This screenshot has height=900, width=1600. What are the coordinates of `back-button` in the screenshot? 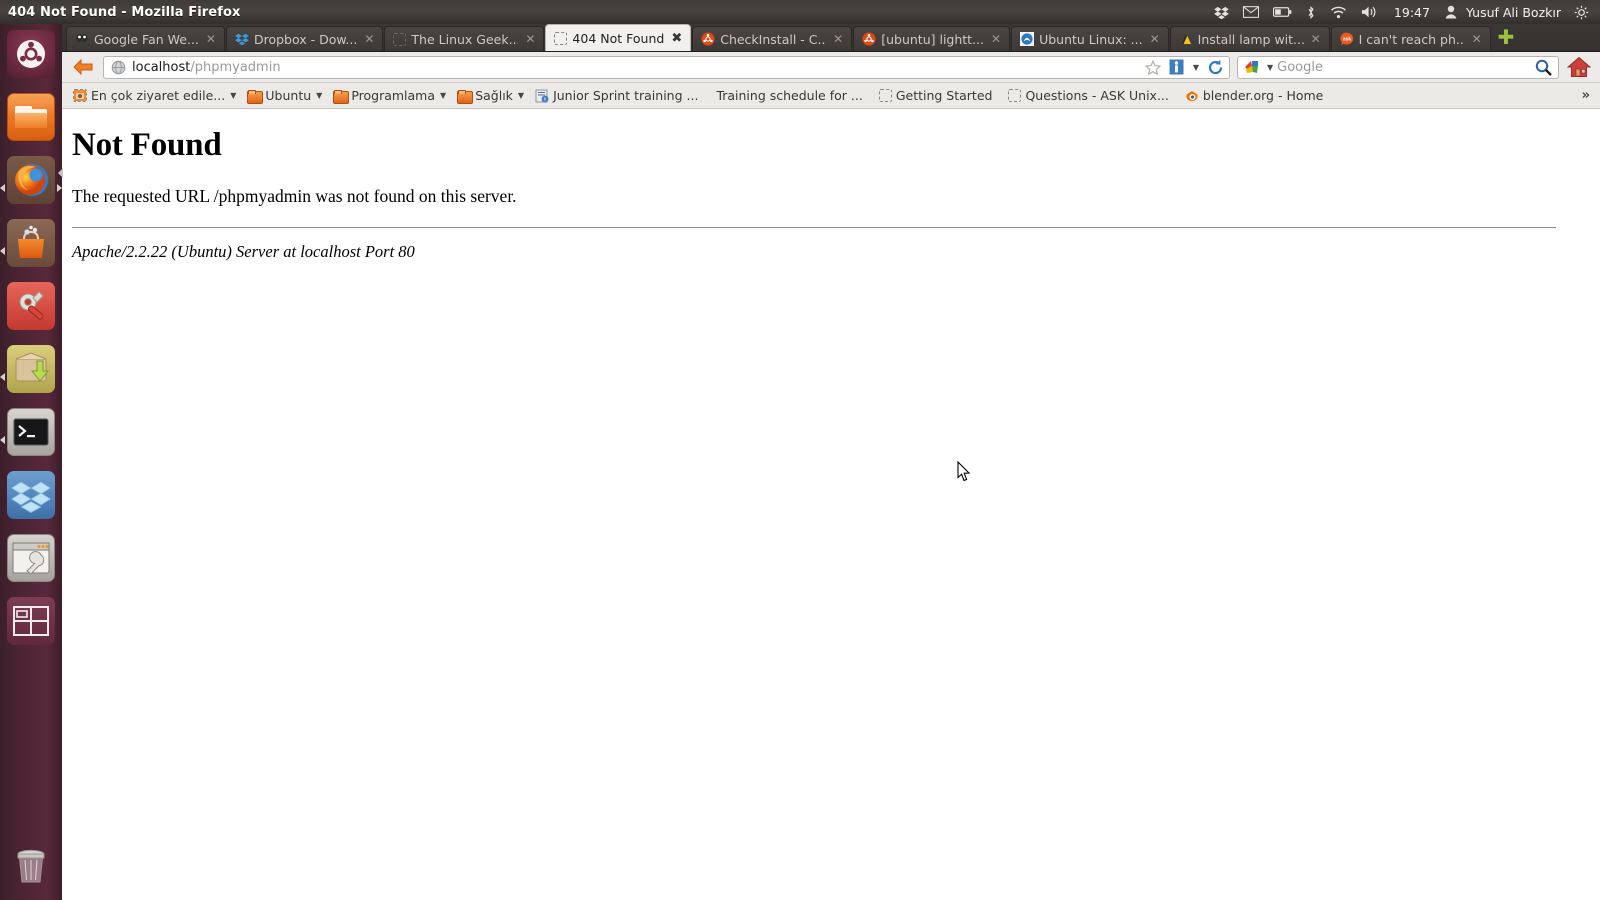 It's located at (83, 67).